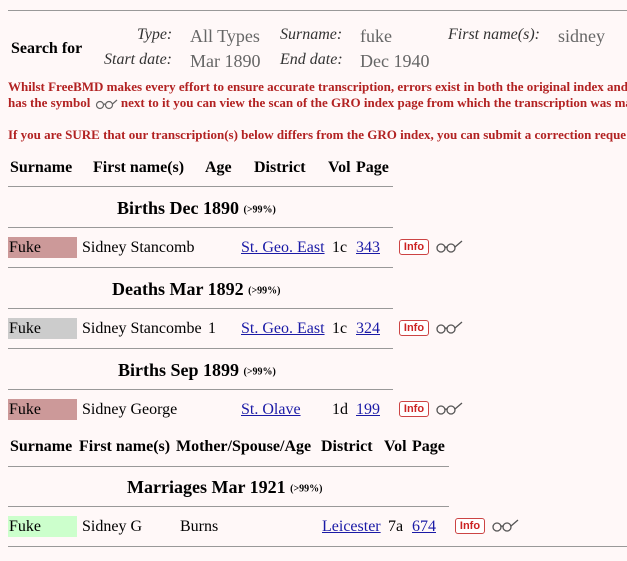 The width and height of the screenshot is (627, 561). What do you see at coordinates (196, 289) in the screenshot?
I see `section-title: Deaths Mar 1892 (>99%)` at bounding box center [196, 289].